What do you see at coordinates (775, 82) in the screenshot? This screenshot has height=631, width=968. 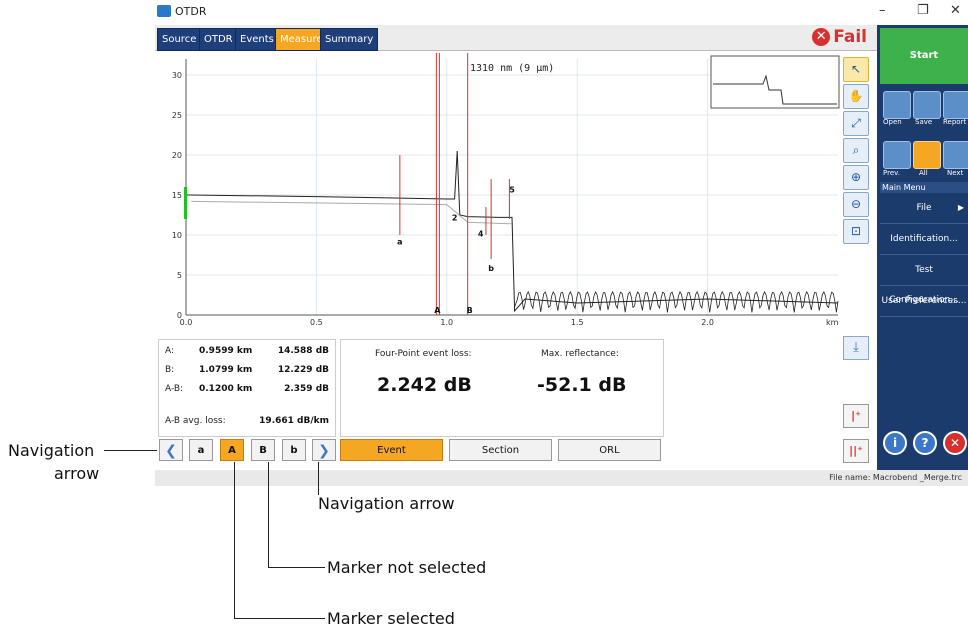 I see `overview-thumbnail` at bounding box center [775, 82].